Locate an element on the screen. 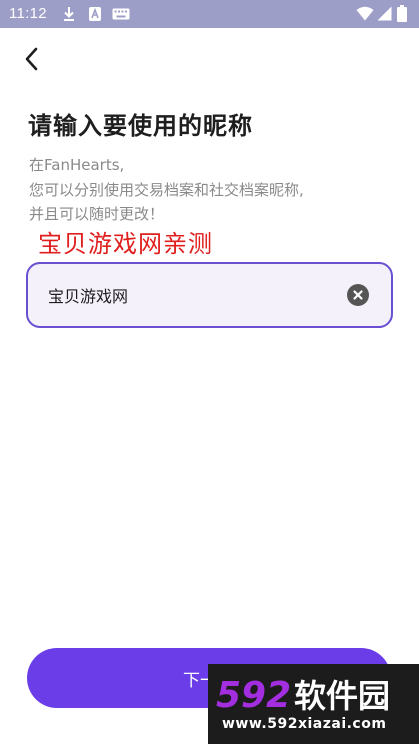 This screenshot has height=744, width=419. page-title: 请输入要使用的昵称 is located at coordinates (140, 126).